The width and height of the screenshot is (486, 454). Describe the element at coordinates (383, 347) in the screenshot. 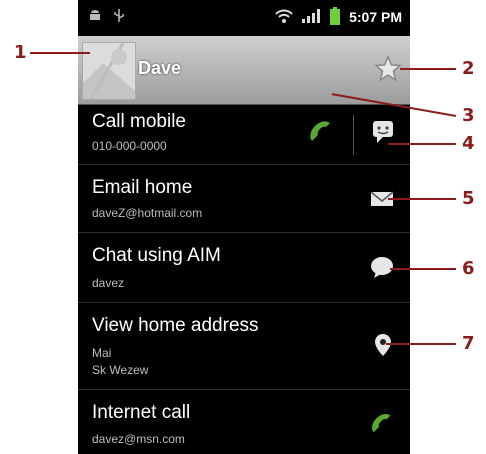

I see `location-pin-icon` at that location.